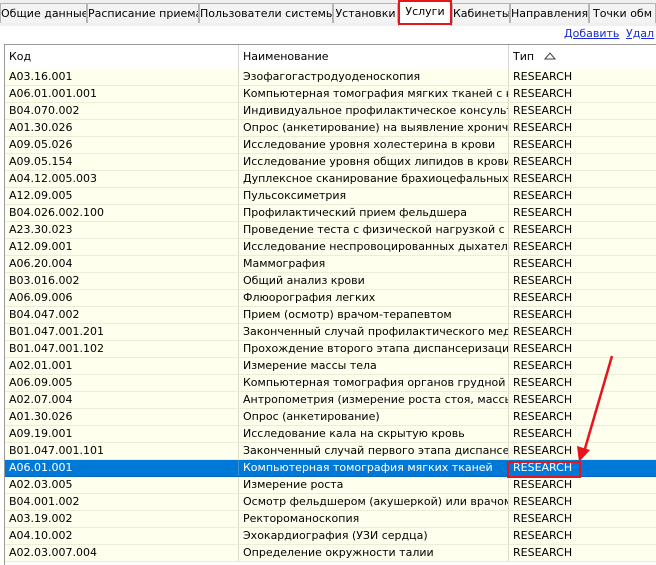 The image size is (656, 565). What do you see at coordinates (122, 366) in the screenshot?
I see `cell-code: A02.01.001` at bounding box center [122, 366].